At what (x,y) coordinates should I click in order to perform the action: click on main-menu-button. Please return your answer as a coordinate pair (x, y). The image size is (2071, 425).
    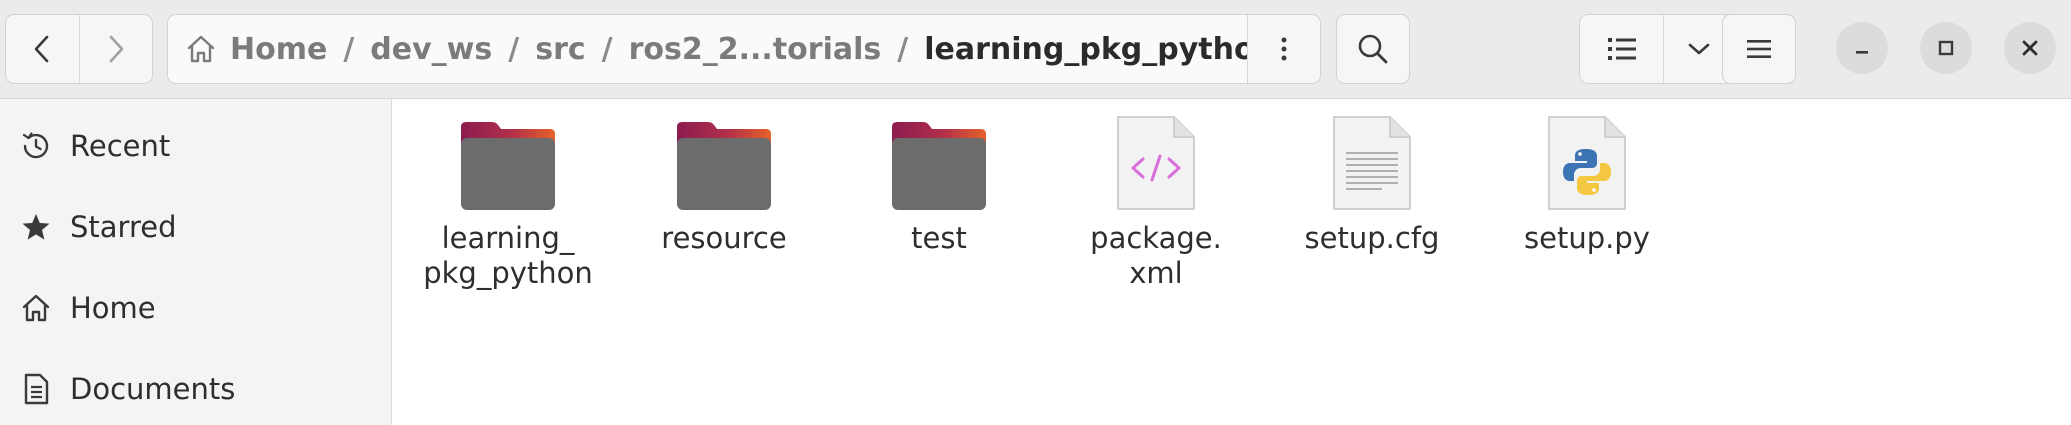
    Looking at the image, I should click on (1759, 49).